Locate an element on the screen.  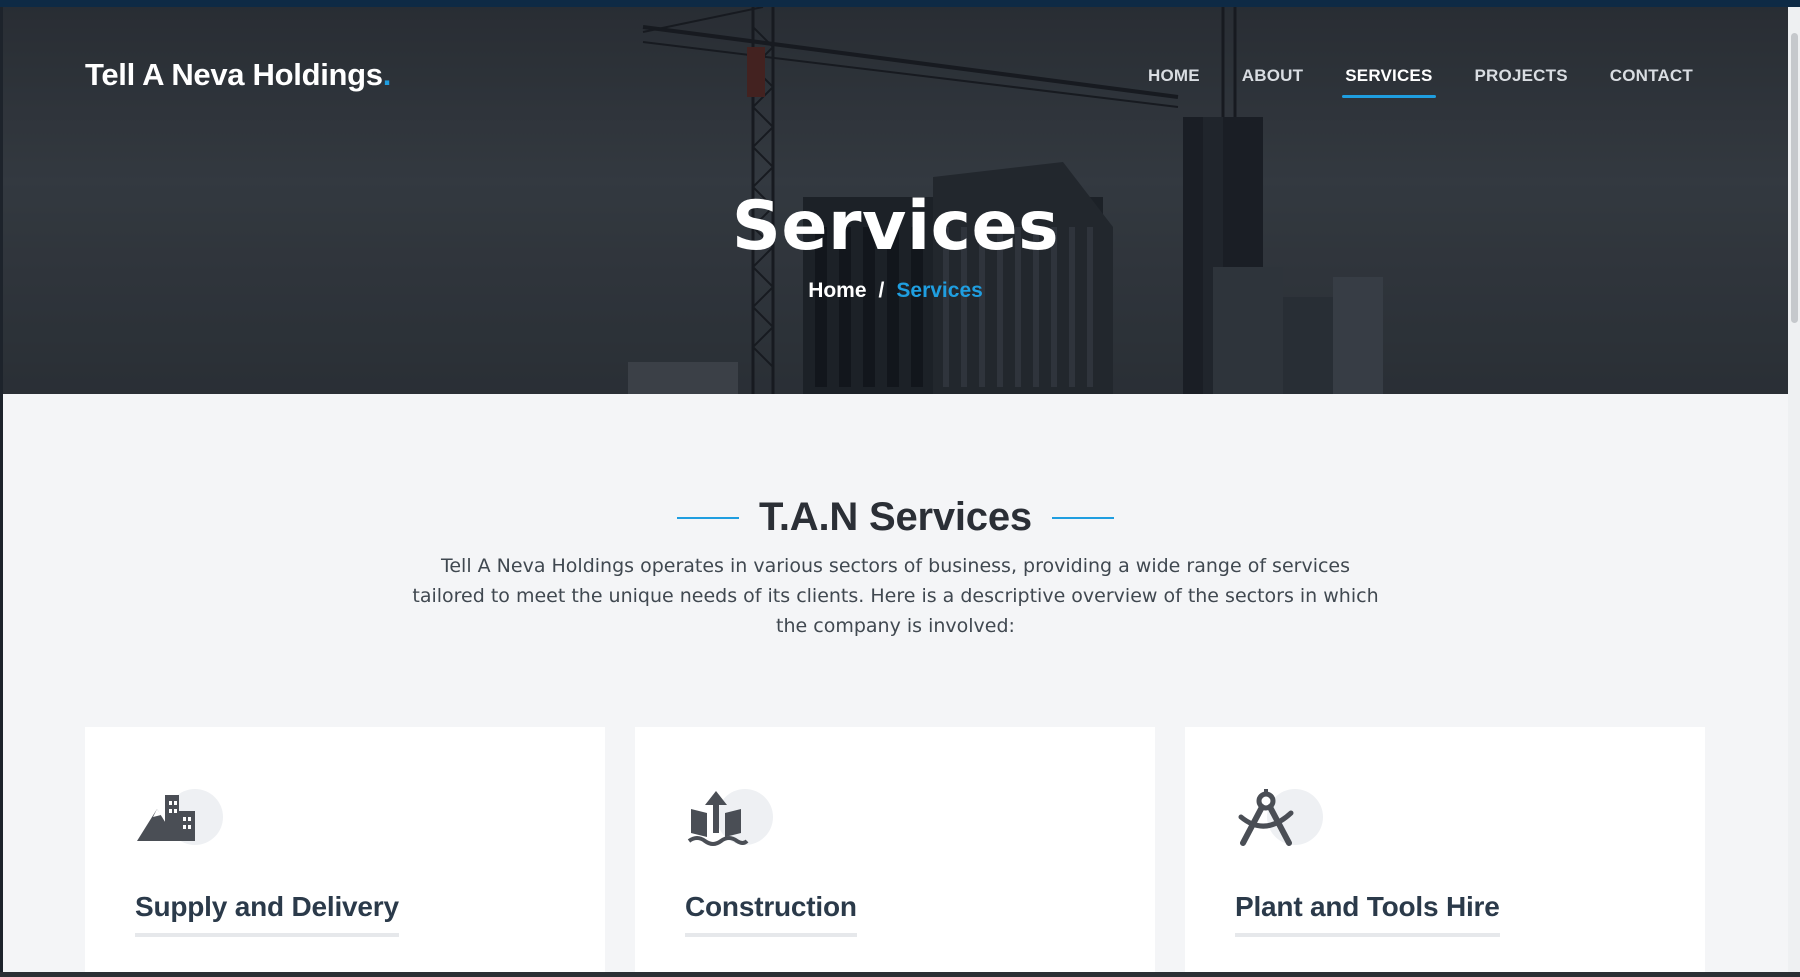
nav-home: HOME is located at coordinates (1174, 82).